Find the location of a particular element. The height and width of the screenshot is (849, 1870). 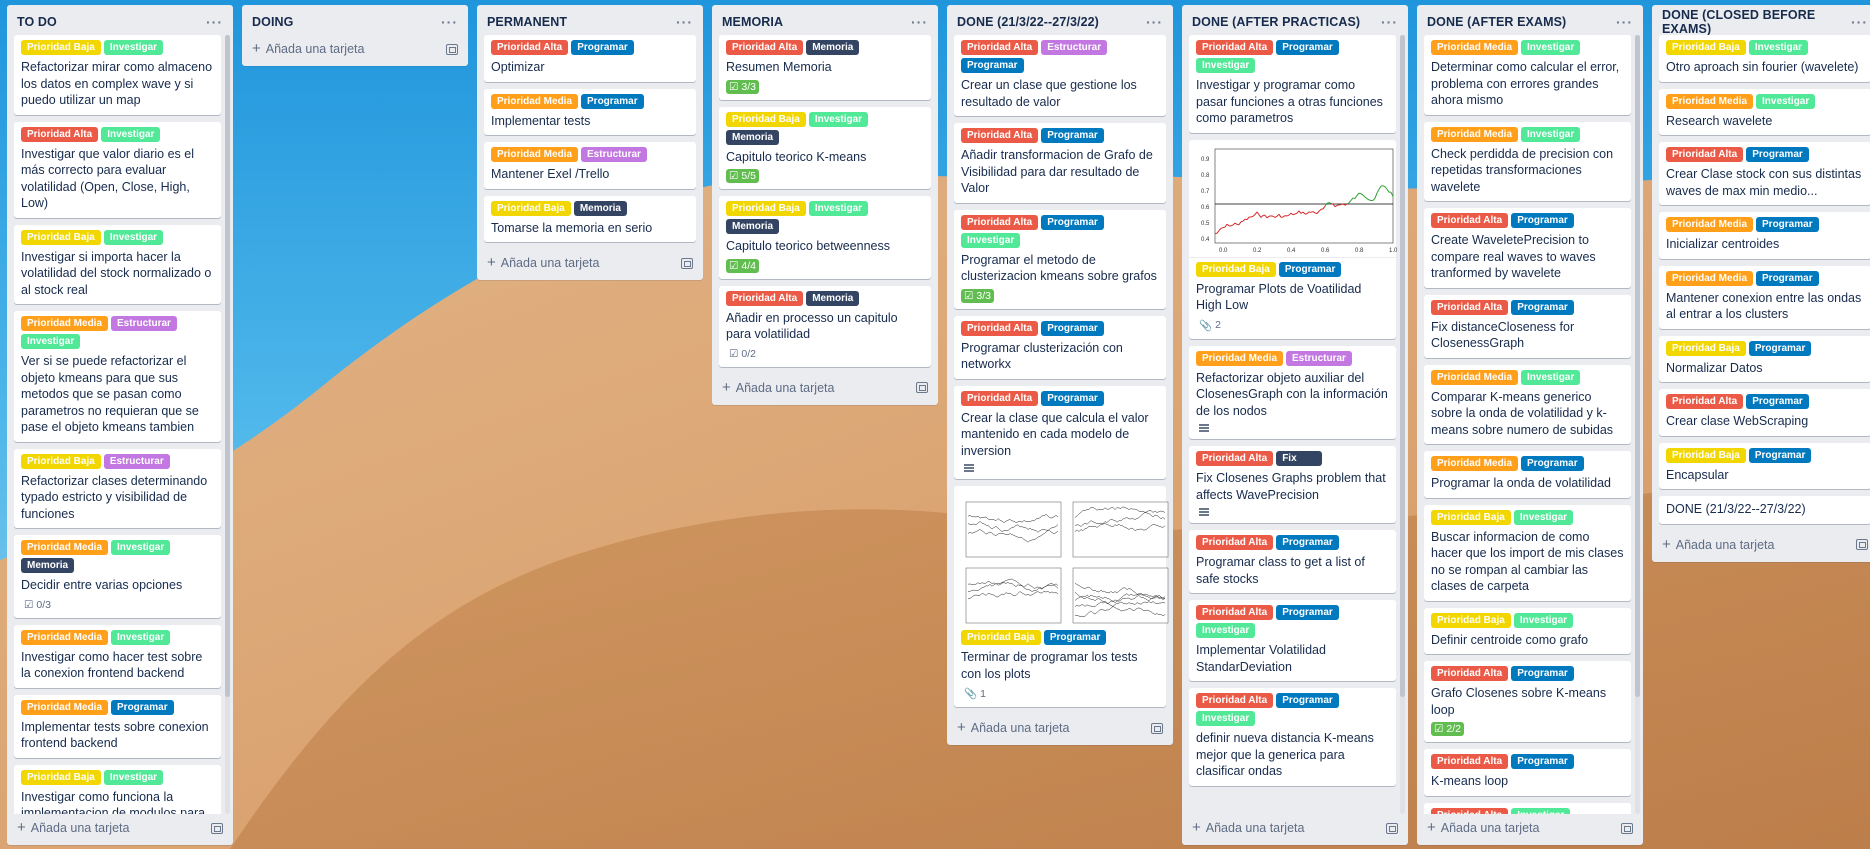

list-title: MEMORIA is located at coordinates (752, 22).